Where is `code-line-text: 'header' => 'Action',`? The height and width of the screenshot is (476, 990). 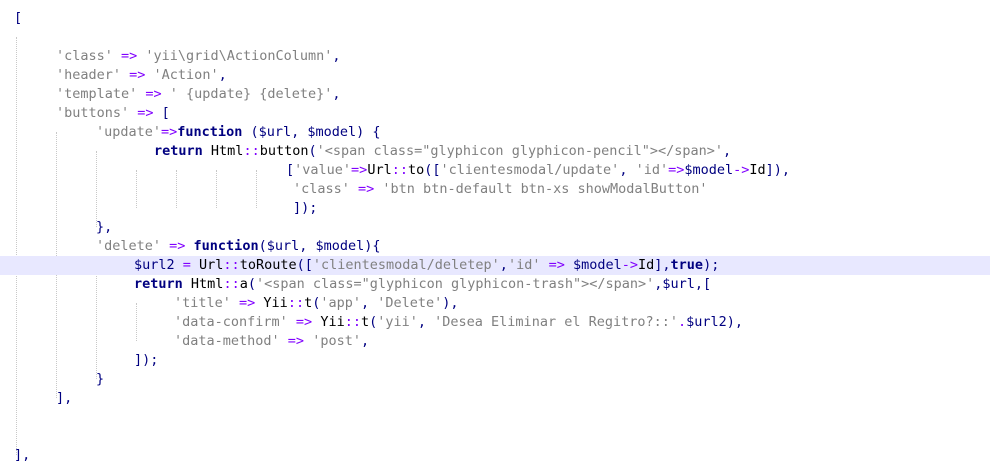 code-line-text: 'header' => 'Action', is located at coordinates (141, 75).